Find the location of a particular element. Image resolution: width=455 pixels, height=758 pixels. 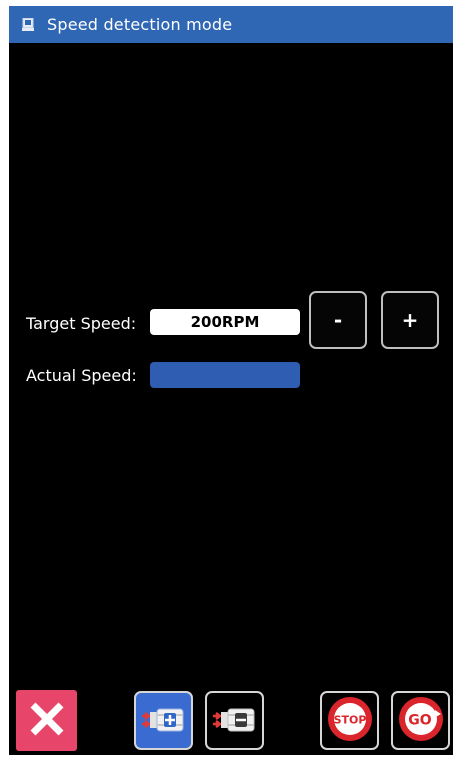

title-bar: Speed detection mode is located at coordinates (231, 24).